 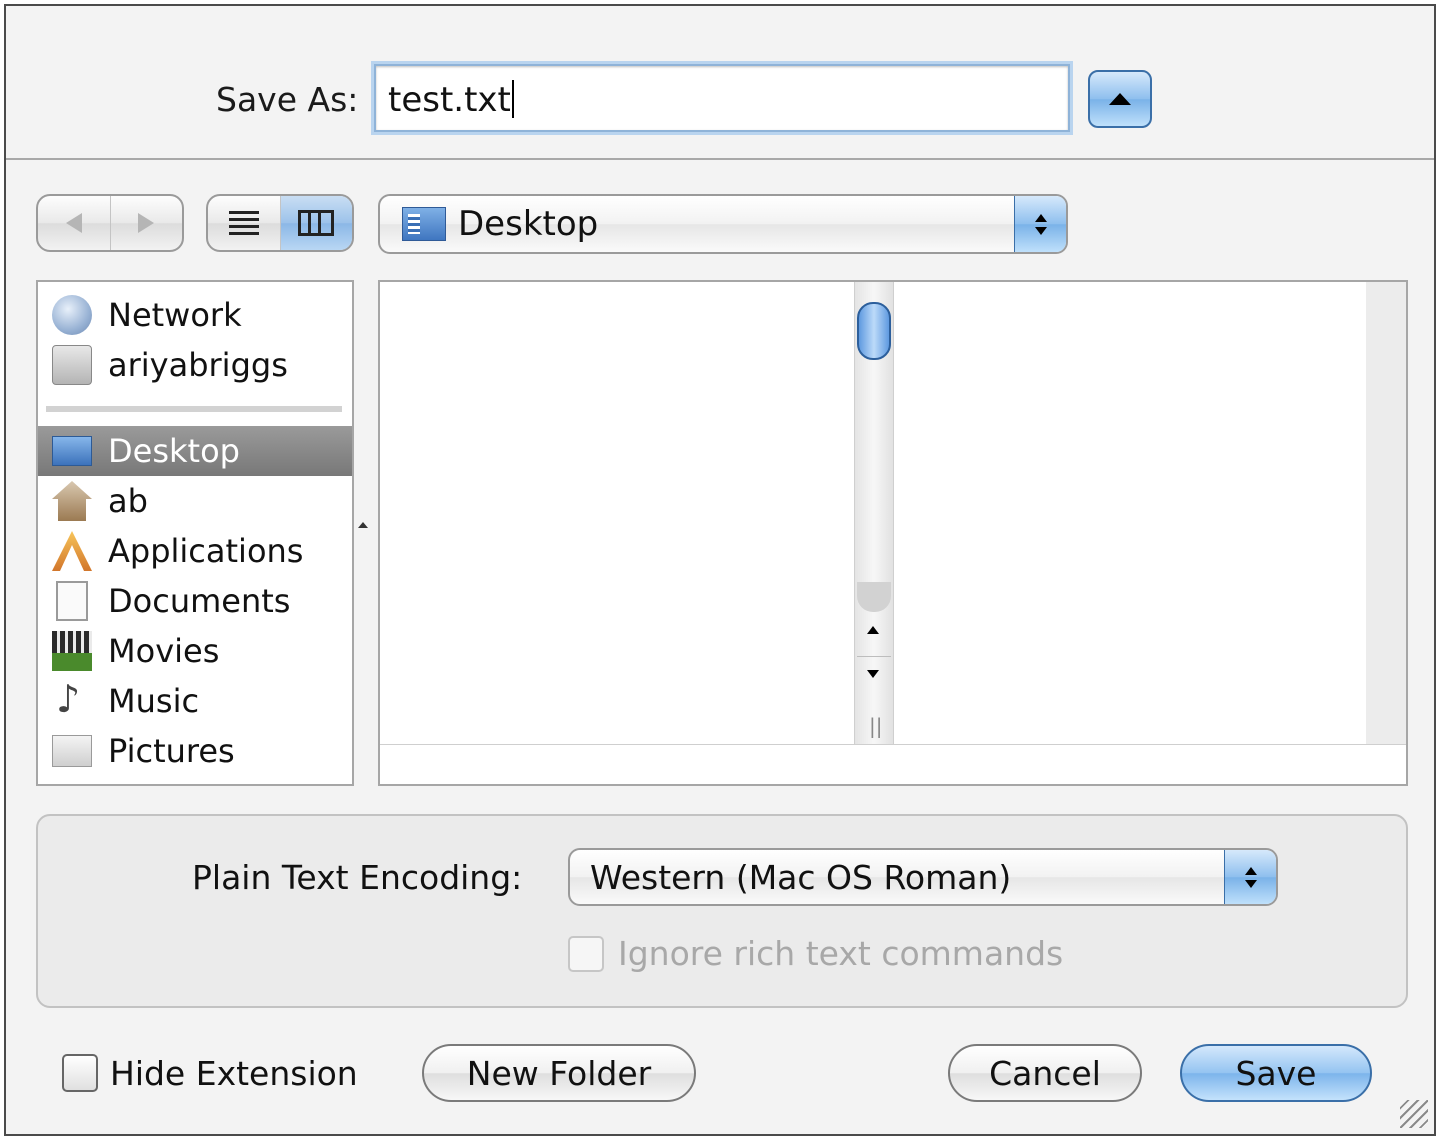 I want to click on header-divider, so click(x=720, y=159).